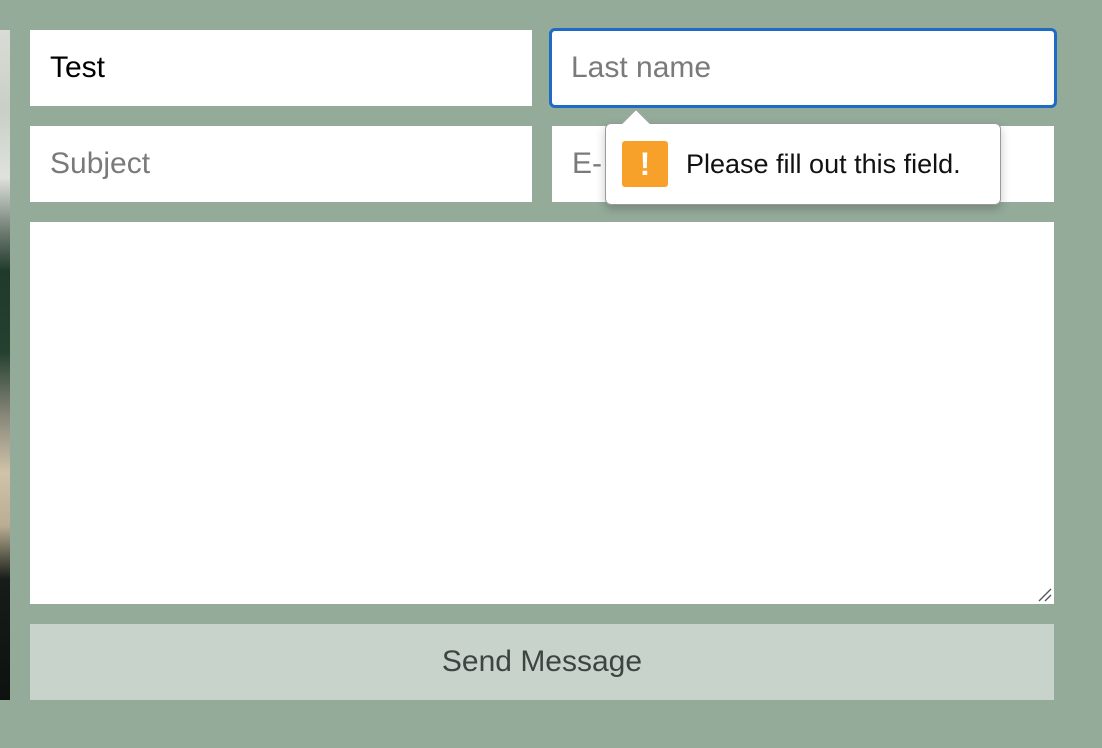  I want to click on last-name-placeholder: Last name, so click(641, 67).